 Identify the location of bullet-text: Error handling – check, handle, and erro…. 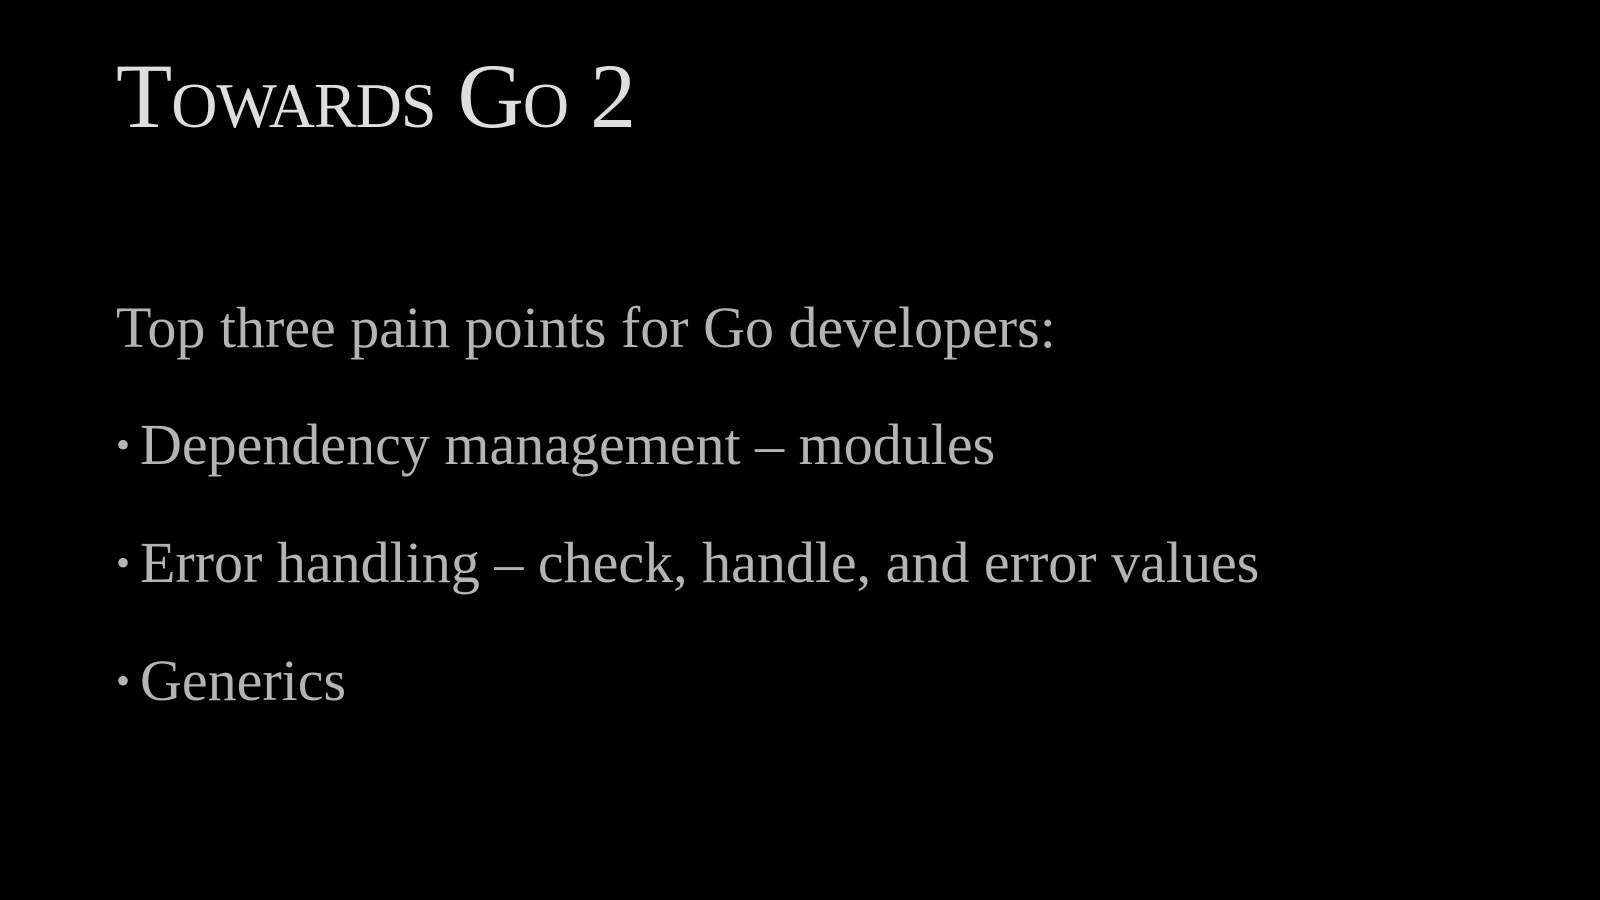
(700, 562).